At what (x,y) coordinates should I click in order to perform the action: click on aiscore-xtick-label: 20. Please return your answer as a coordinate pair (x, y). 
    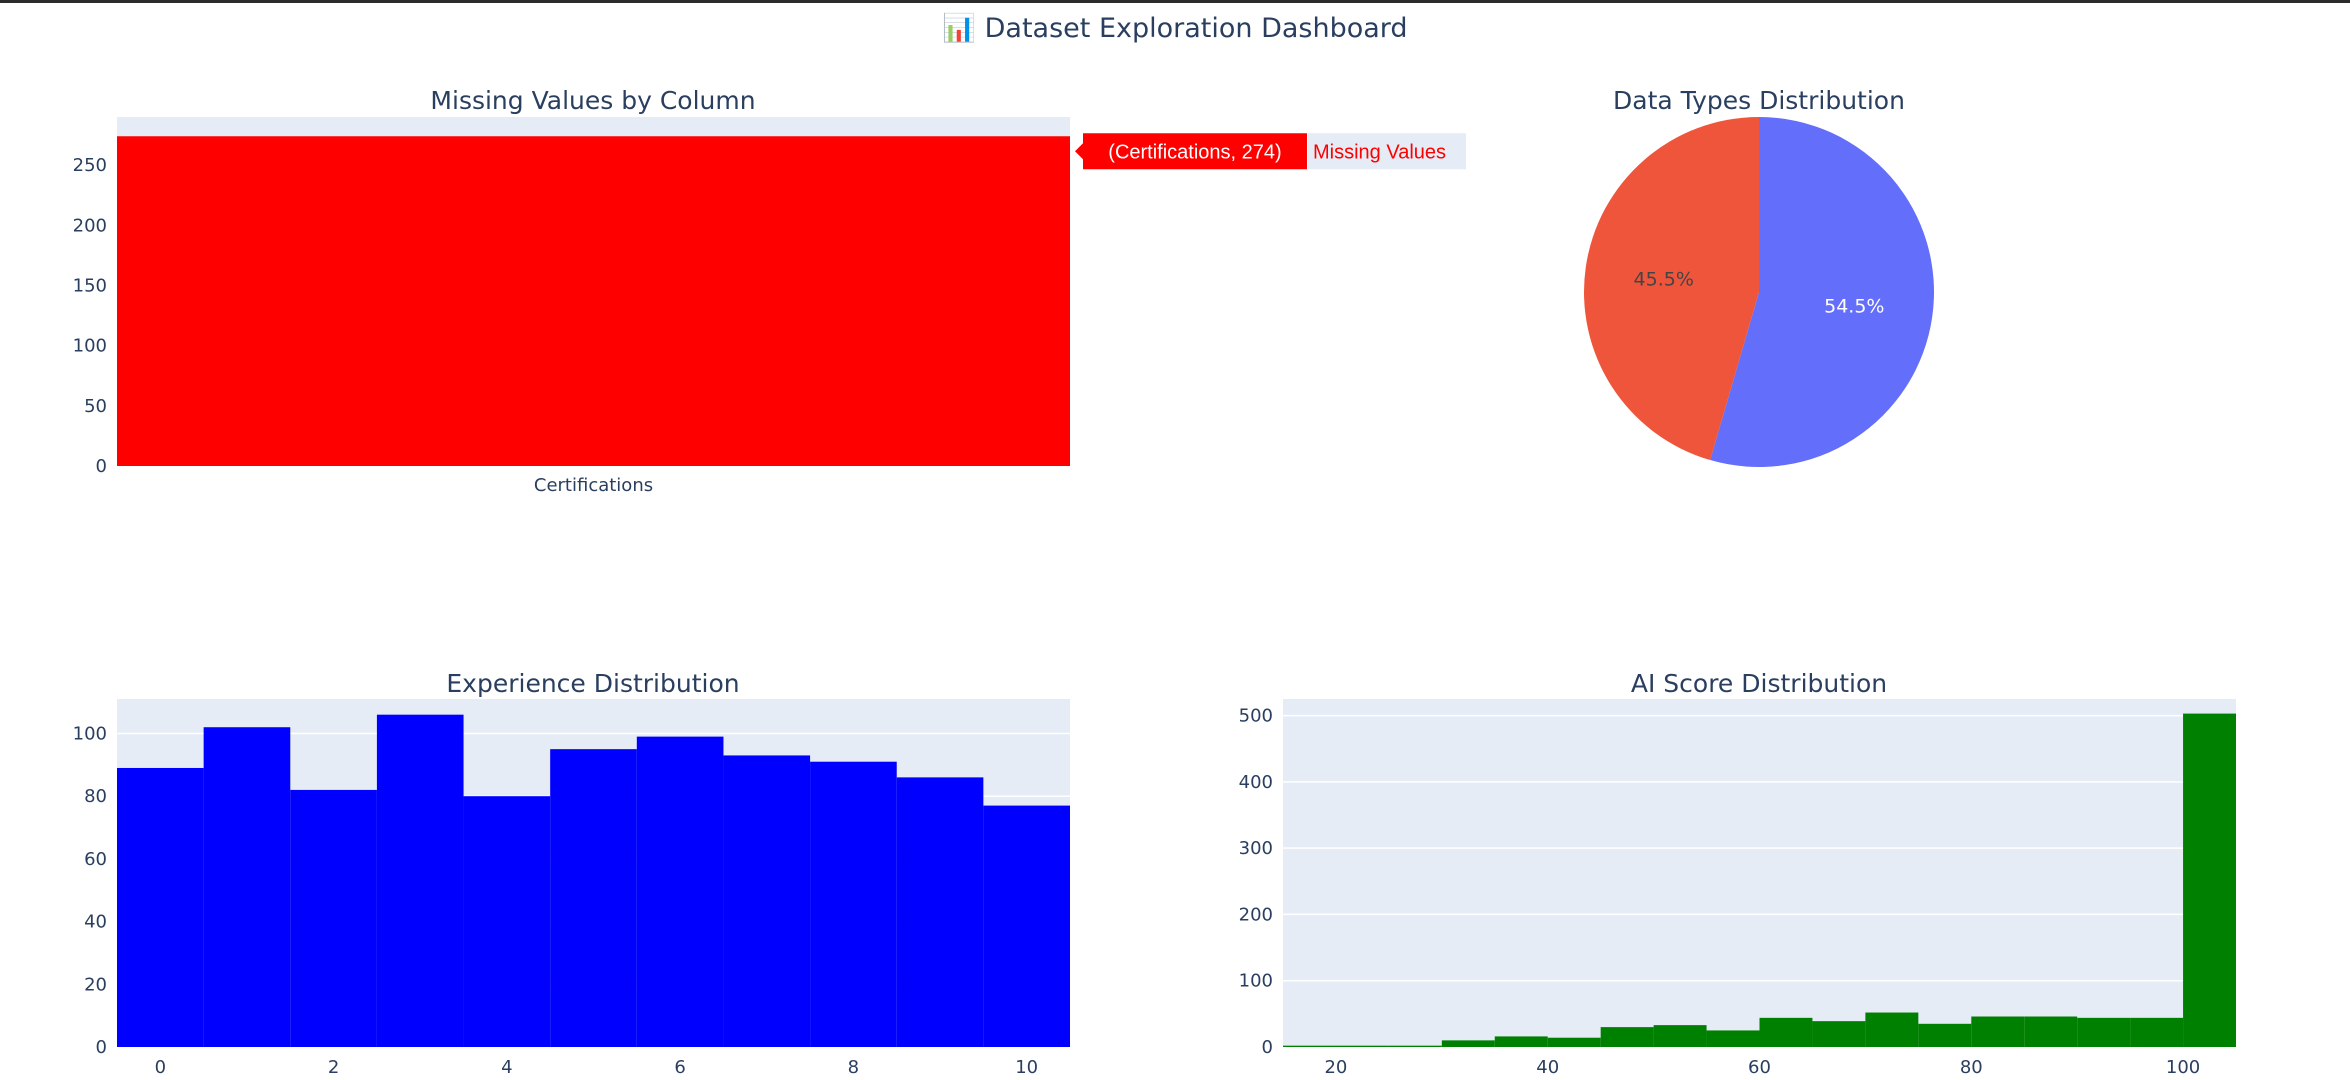
    Looking at the image, I should click on (1335, 1067).